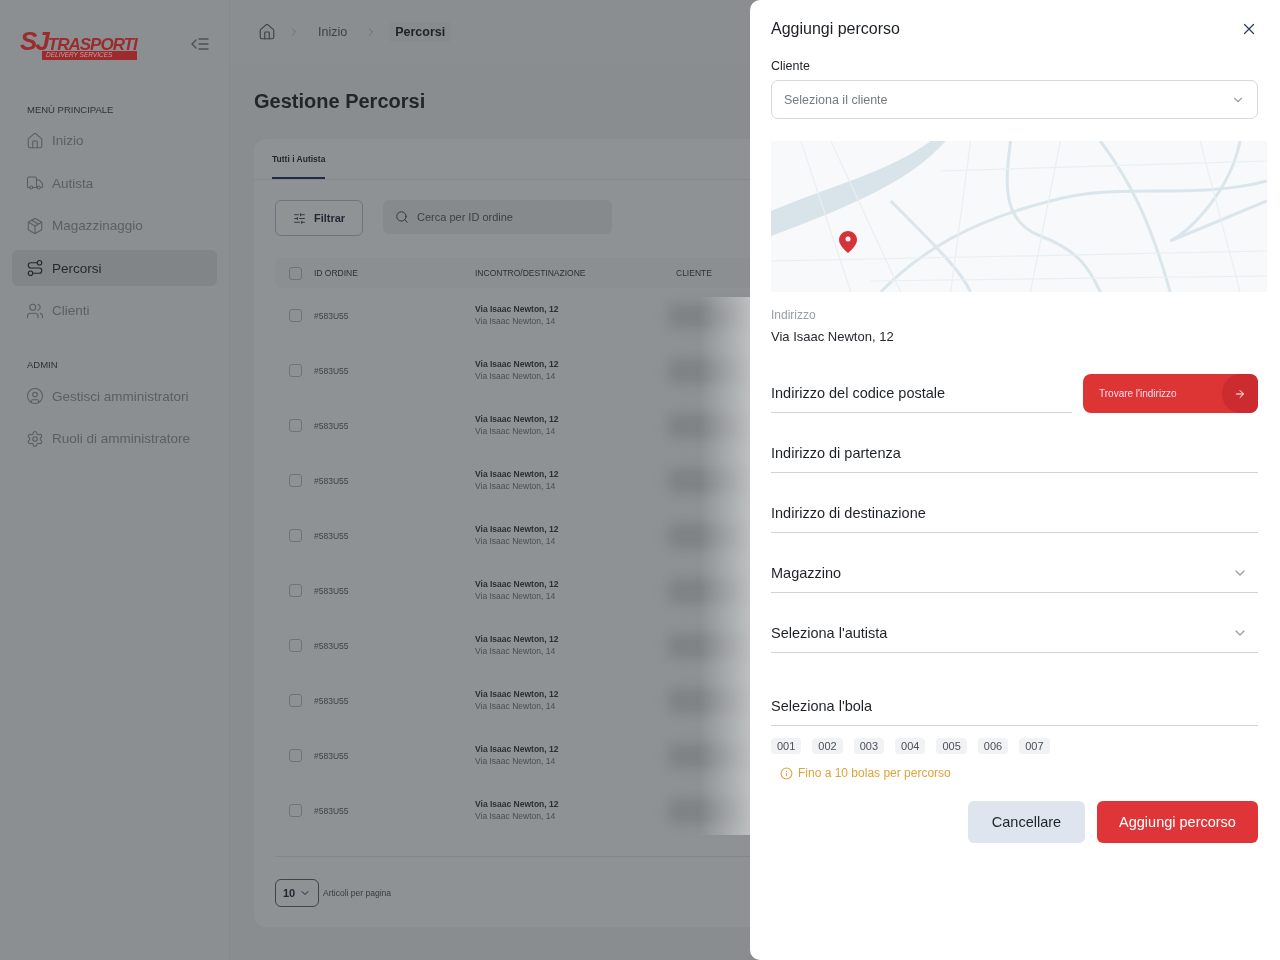 Image resolution: width=1280 pixels, height=960 pixels. What do you see at coordinates (1026, 822) in the screenshot?
I see `cancel-button: Cancellare` at bounding box center [1026, 822].